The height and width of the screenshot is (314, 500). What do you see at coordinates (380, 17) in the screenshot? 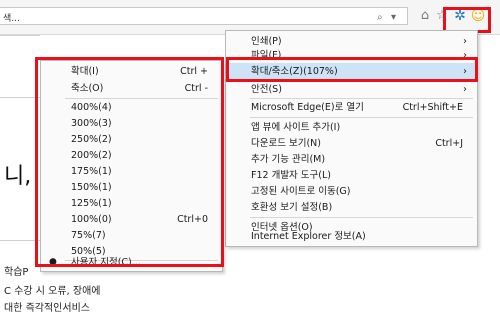
I see `search-icon: ⌕` at bounding box center [380, 17].